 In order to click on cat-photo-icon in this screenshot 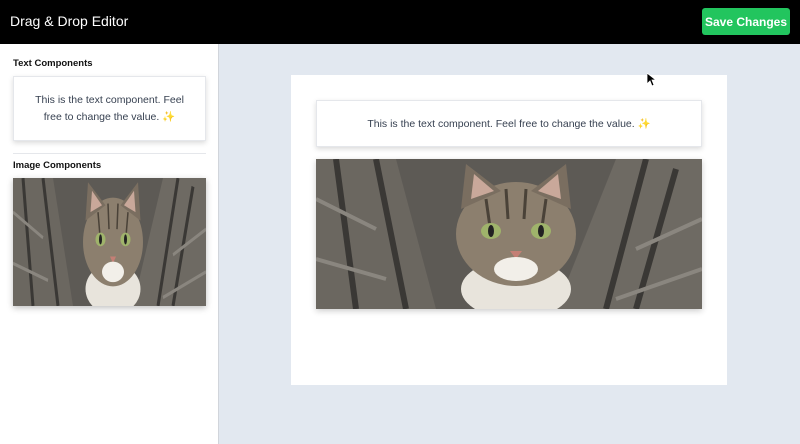, I will do `click(109, 242)`.